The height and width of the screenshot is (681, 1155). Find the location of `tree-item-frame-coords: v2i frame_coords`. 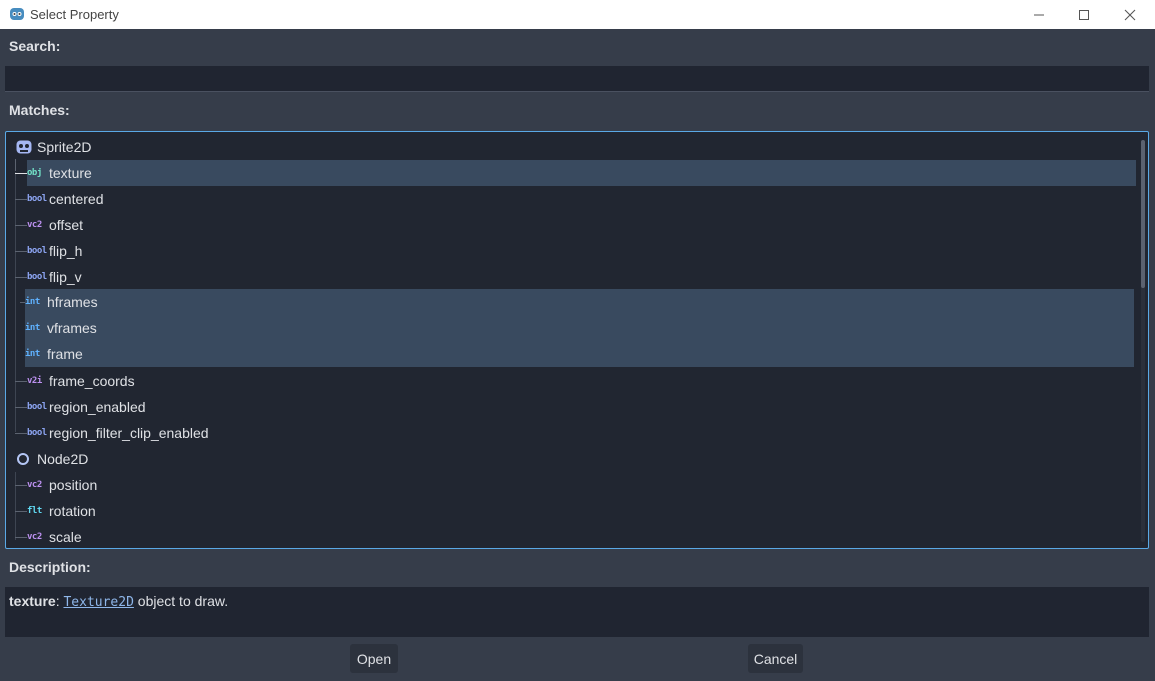

tree-item-frame-coords: v2i frame_coords is located at coordinates (571, 381).